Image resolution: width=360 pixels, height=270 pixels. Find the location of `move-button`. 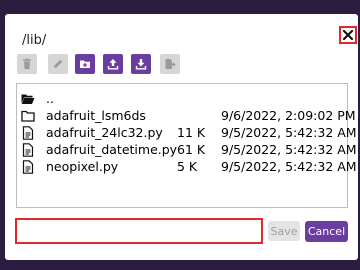

move-button is located at coordinates (170, 64).